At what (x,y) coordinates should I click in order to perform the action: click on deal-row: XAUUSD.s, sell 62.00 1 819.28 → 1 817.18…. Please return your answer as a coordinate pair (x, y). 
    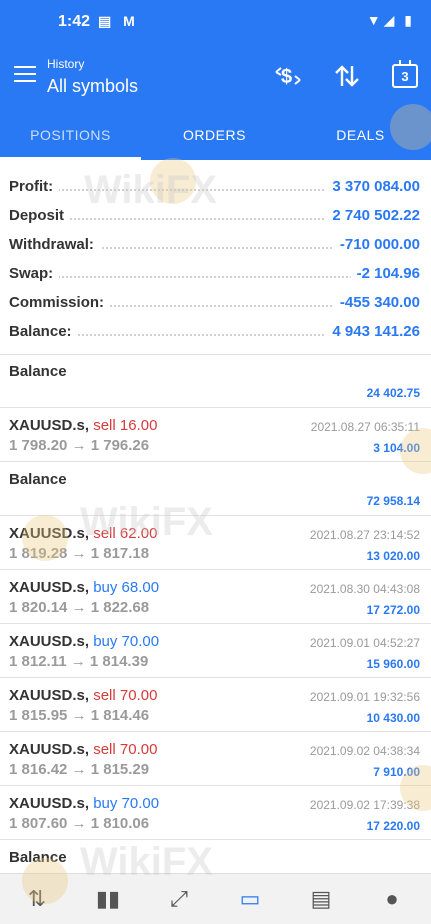
    Looking at the image, I should click on (215, 543).